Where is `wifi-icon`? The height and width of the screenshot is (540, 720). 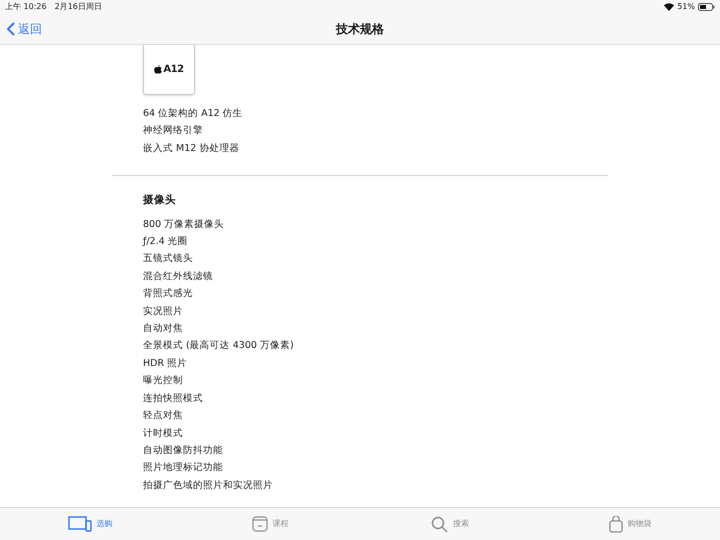 wifi-icon is located at coordinates (669, 6).